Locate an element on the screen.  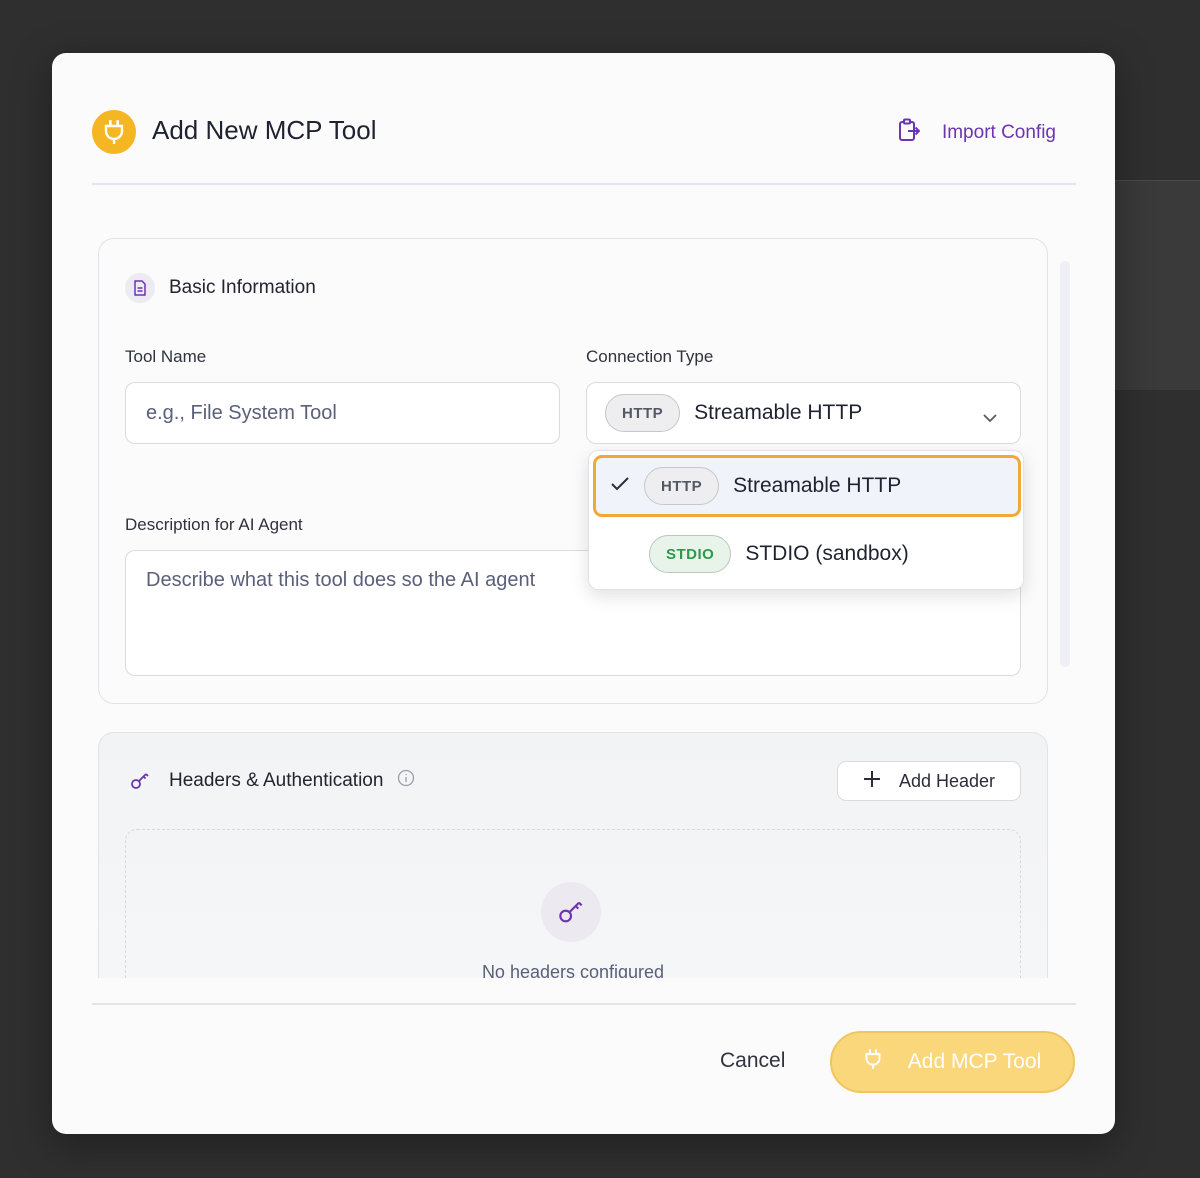
plus-icon is located at coordinates (872, 781).